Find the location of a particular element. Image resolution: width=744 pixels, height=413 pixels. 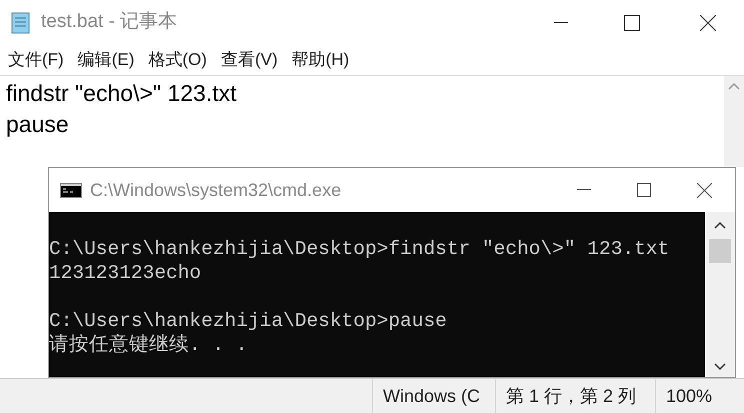

window-title: test.bat - 记事本 is located at coordinates (109, 22).